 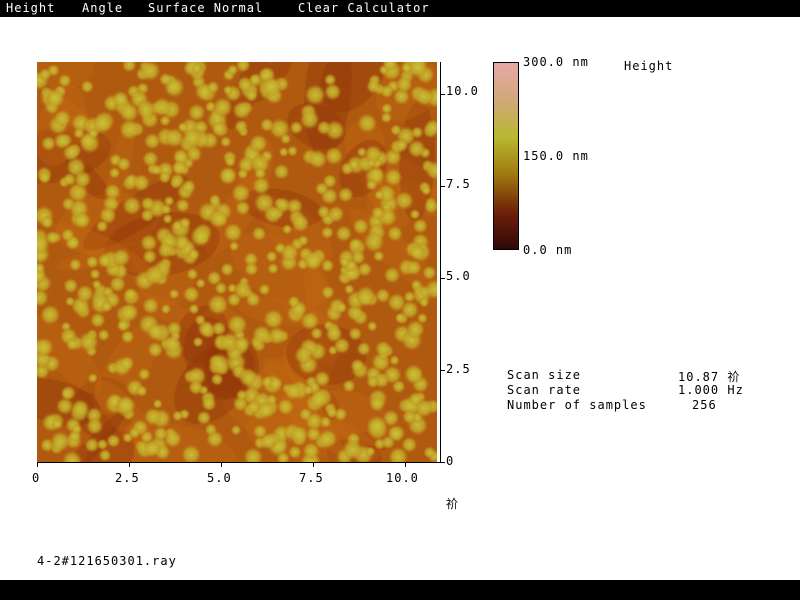 I want to click on scan-size-label: Scan size, so click(x=544, y=375).